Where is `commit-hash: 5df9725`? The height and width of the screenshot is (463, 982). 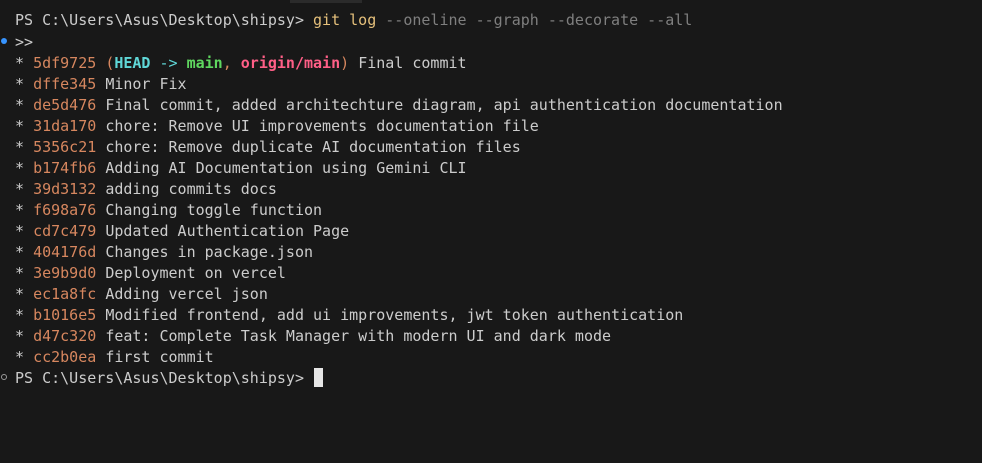
commit-hash: 5df9725 is located at coordinates (65, 63).